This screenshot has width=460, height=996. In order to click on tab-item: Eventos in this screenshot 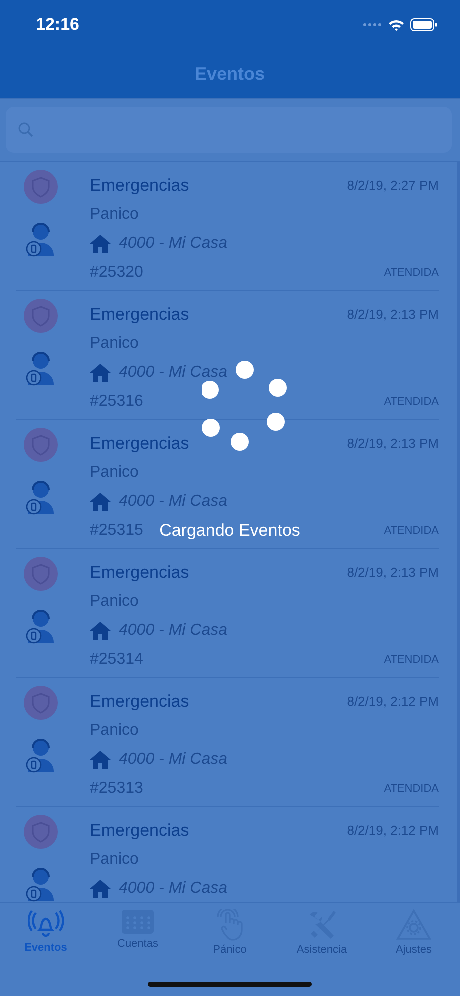, I will do `click(46, 932)`.